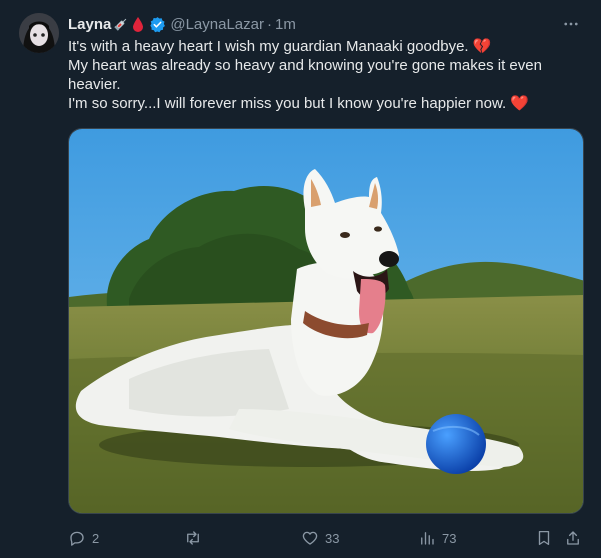 Image resolution: width=601 pixels, height=558 pixels. What do you see at coordinates (320, 538) in the screenshot?
I see `like-button: 33` at bounding box center [320, 538].